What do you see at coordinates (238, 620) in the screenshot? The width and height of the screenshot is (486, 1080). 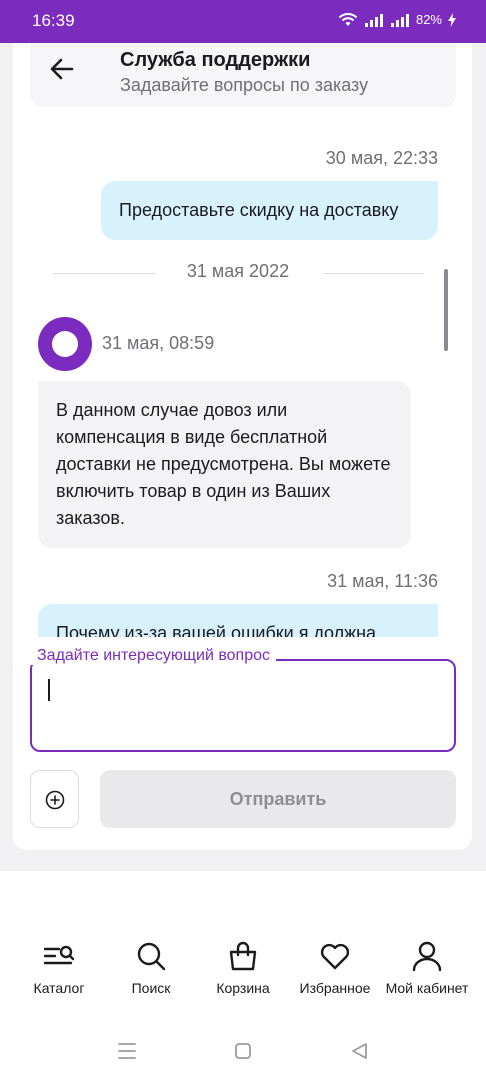 I see `outgoing-message: Почему из-за вашей ошибки я должна` at bounding box center [238, 620].